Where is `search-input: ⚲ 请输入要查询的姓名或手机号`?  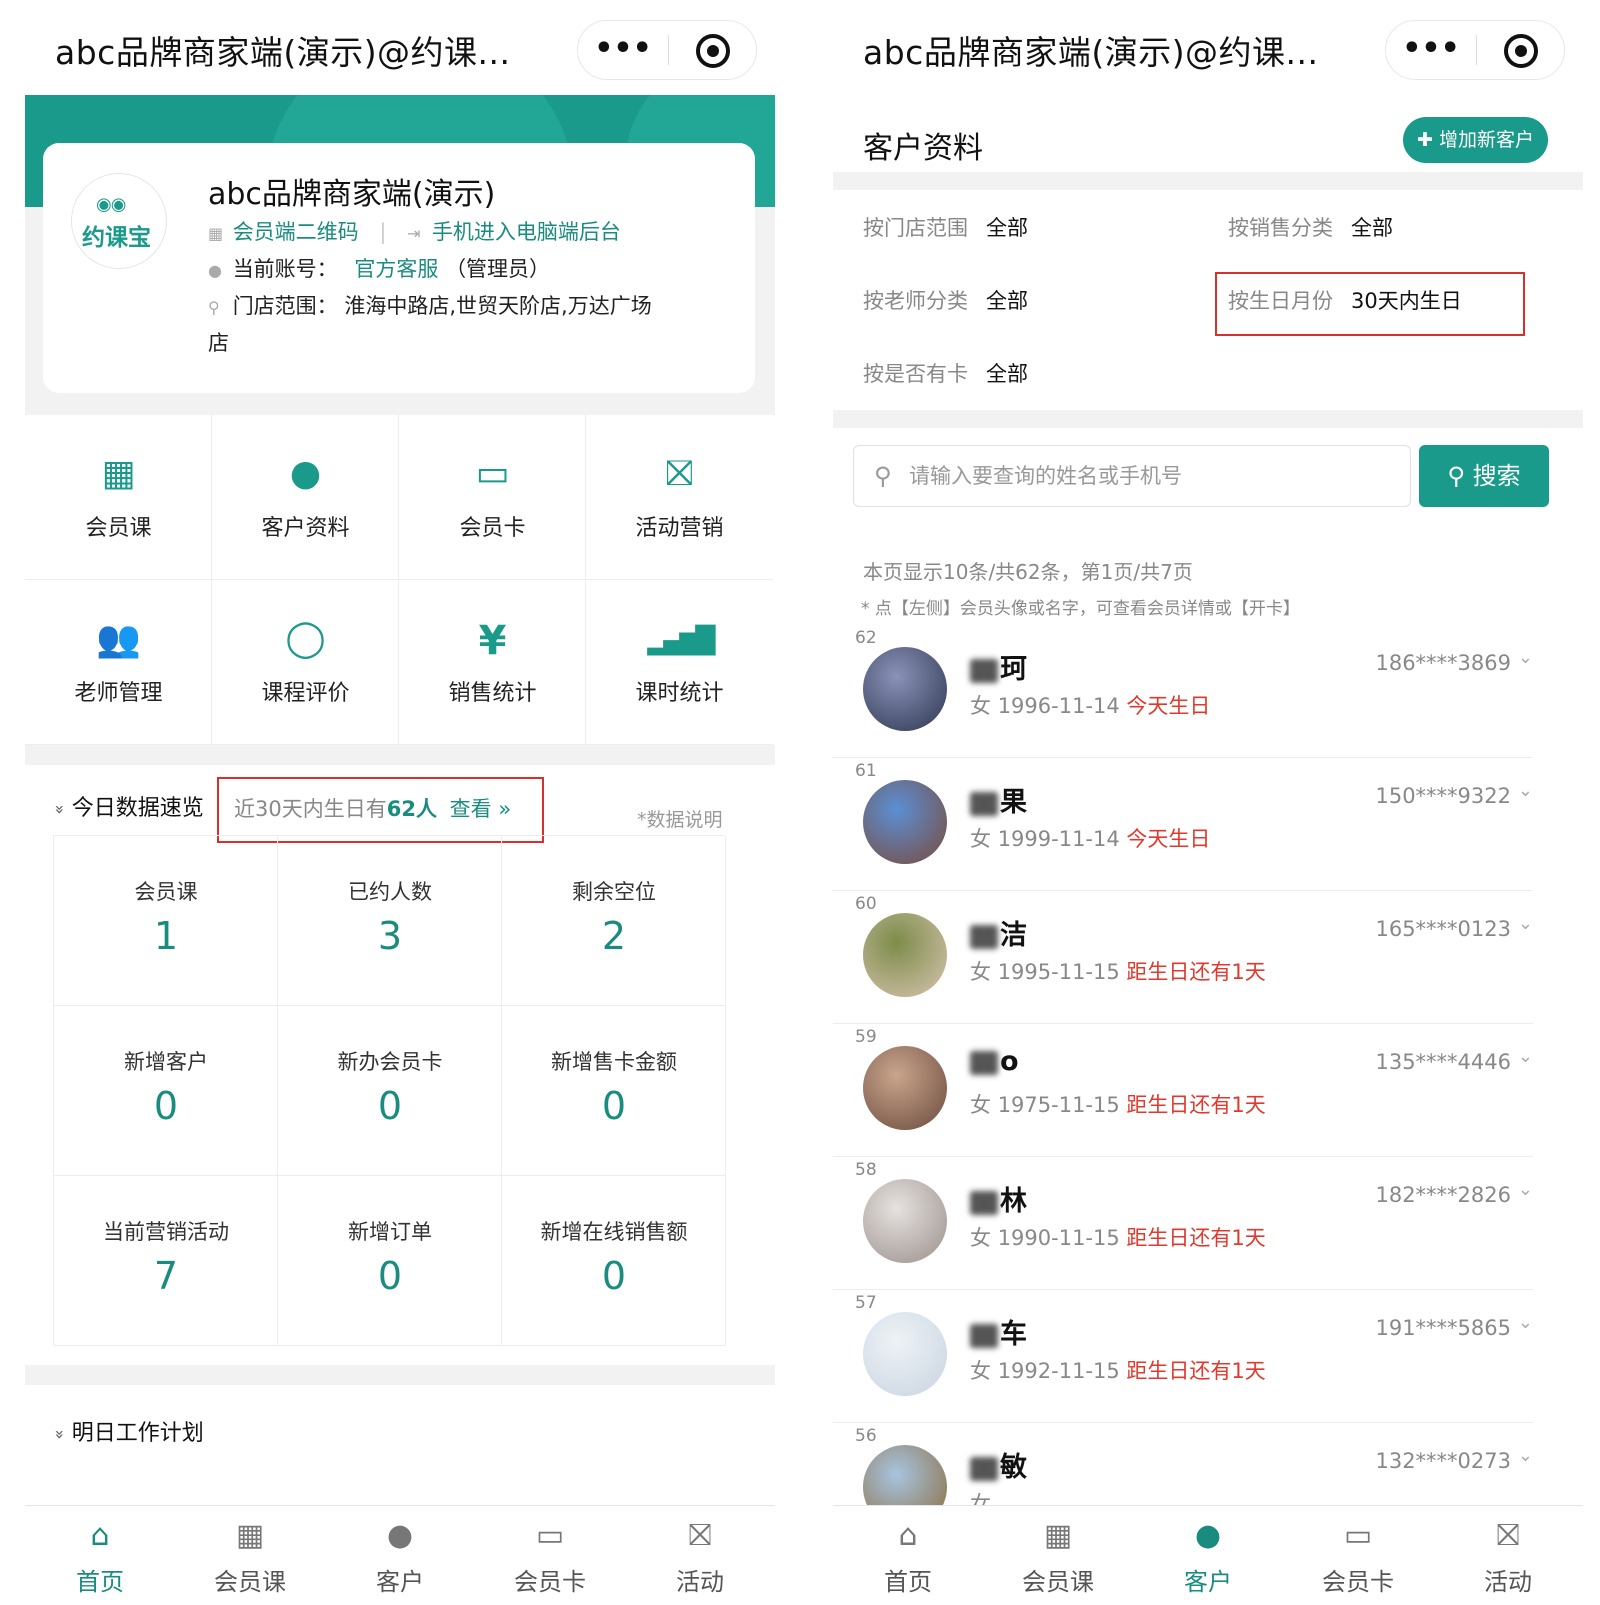 search-input: ⚲ 请输入要查询的姓名或手机号 is located at coordinates (1132, 476).